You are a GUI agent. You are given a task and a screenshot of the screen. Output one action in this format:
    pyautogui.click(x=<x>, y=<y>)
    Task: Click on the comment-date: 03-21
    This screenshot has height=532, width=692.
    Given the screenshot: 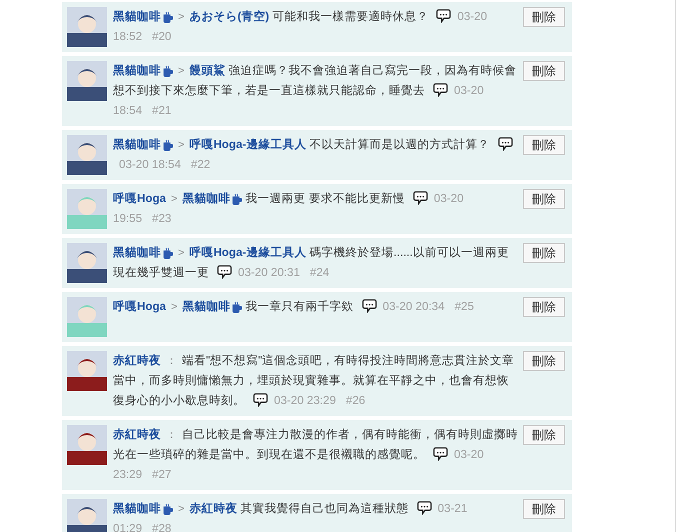 What is the action you would take?
    pyautogui.click(x=453, y=508)
    